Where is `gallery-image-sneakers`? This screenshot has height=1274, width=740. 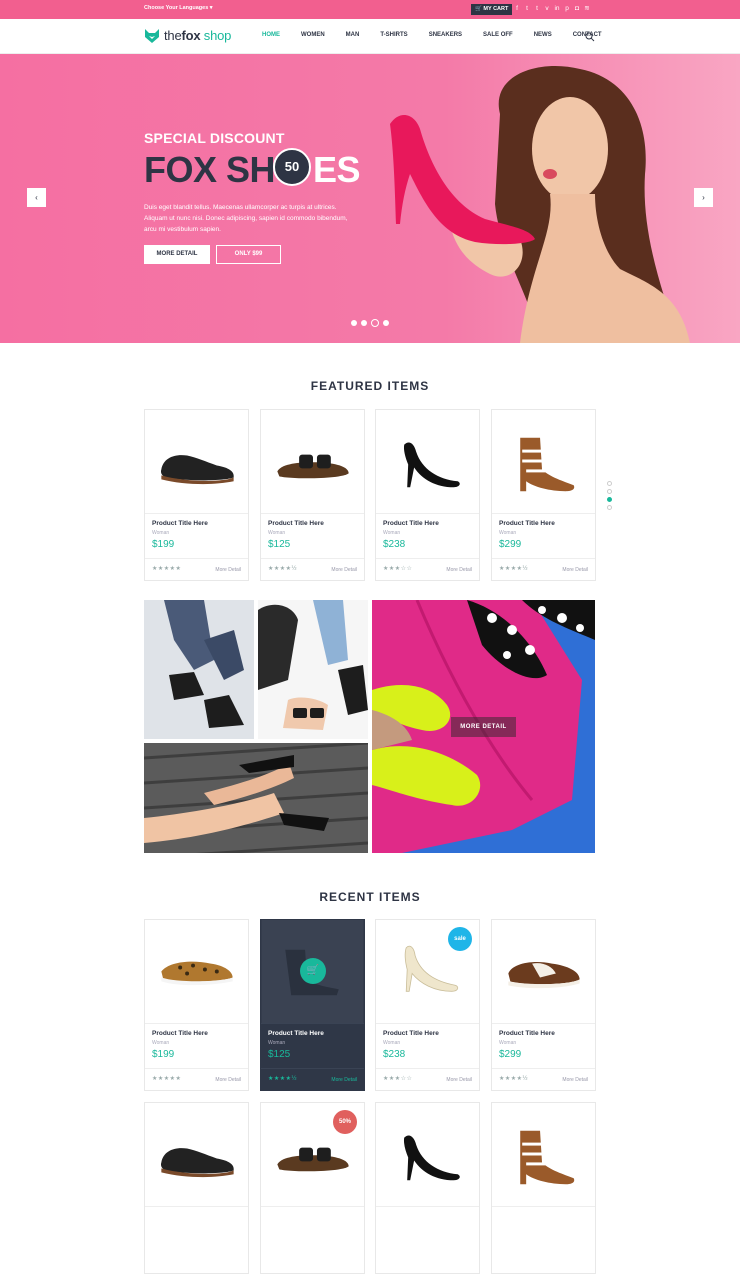 gallery-image-sneakers is located at coordinates (199, 669).